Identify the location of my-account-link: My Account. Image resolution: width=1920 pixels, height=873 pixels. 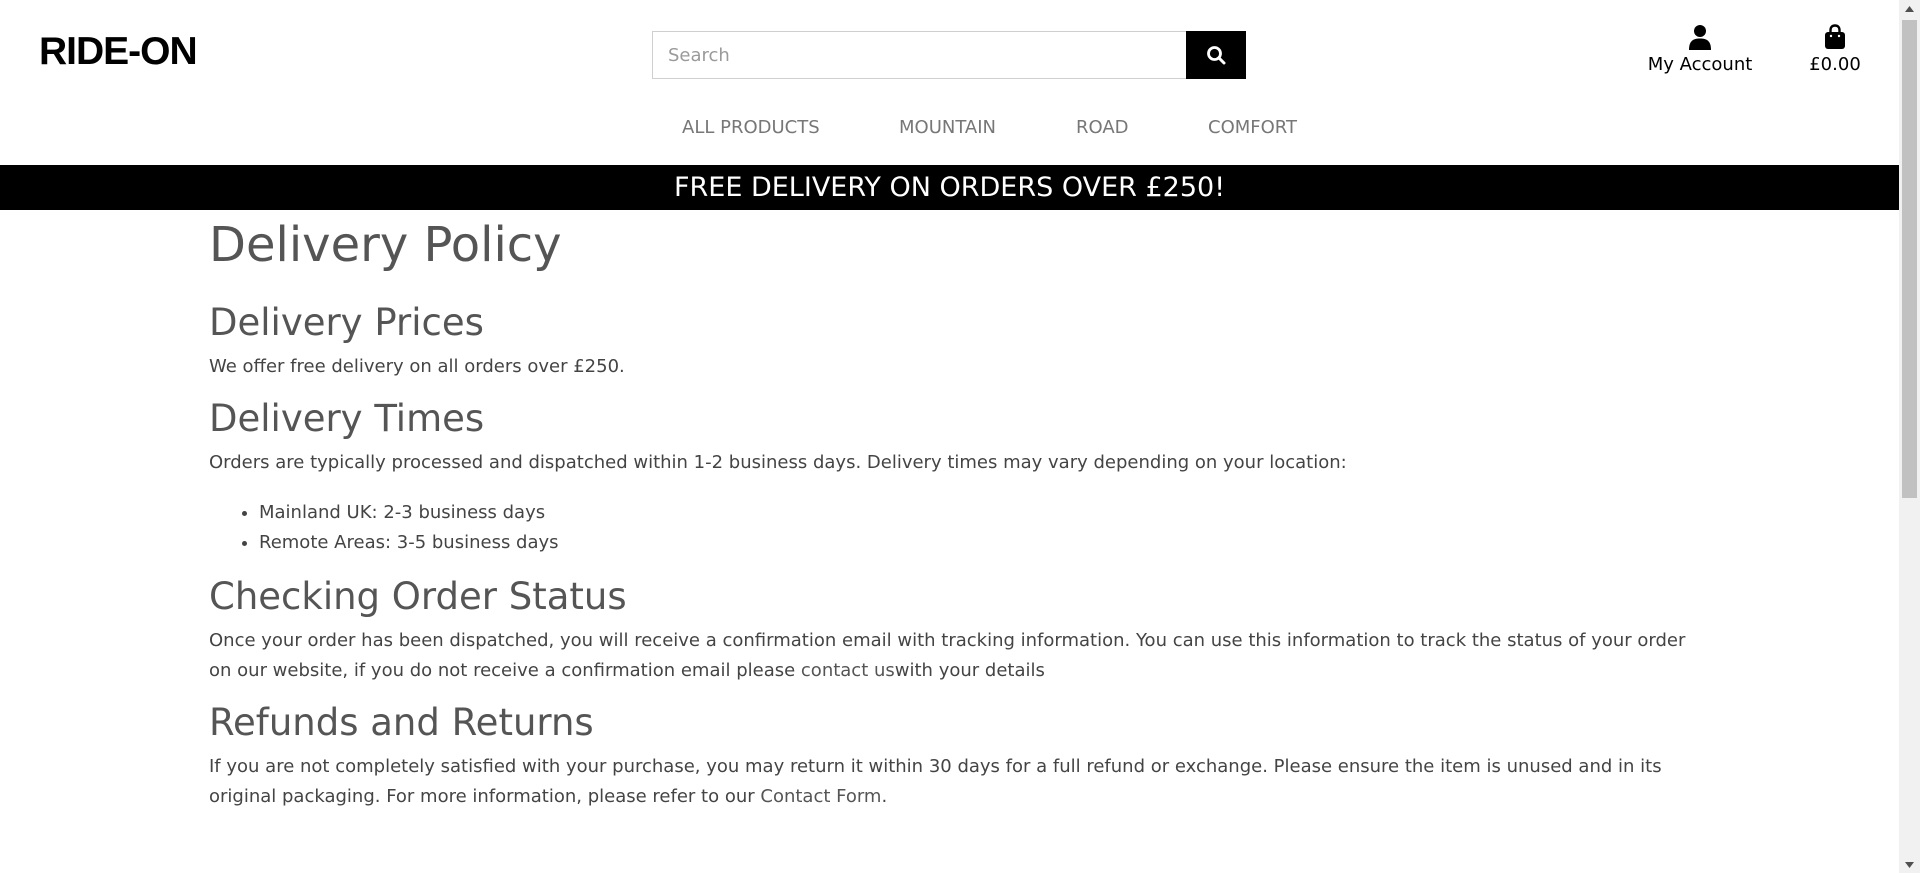
(1700, 49).